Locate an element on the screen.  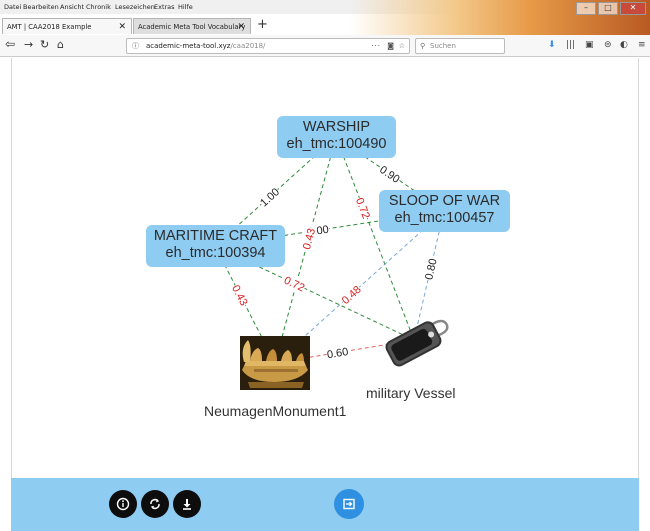
node-neumagen-monument-image is located at coordinates (275, 363).